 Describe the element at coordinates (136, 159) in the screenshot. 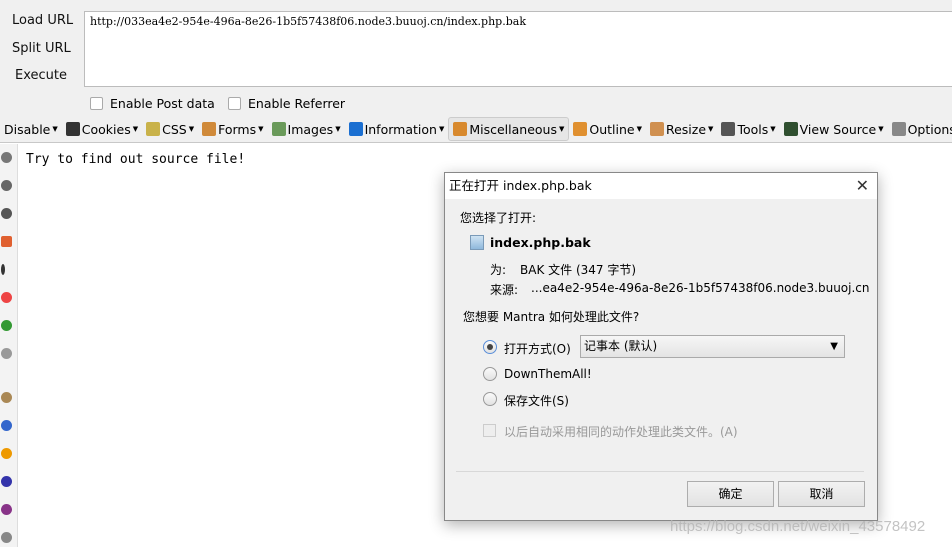

I see `page-text: Try to find out source file!` at that location.